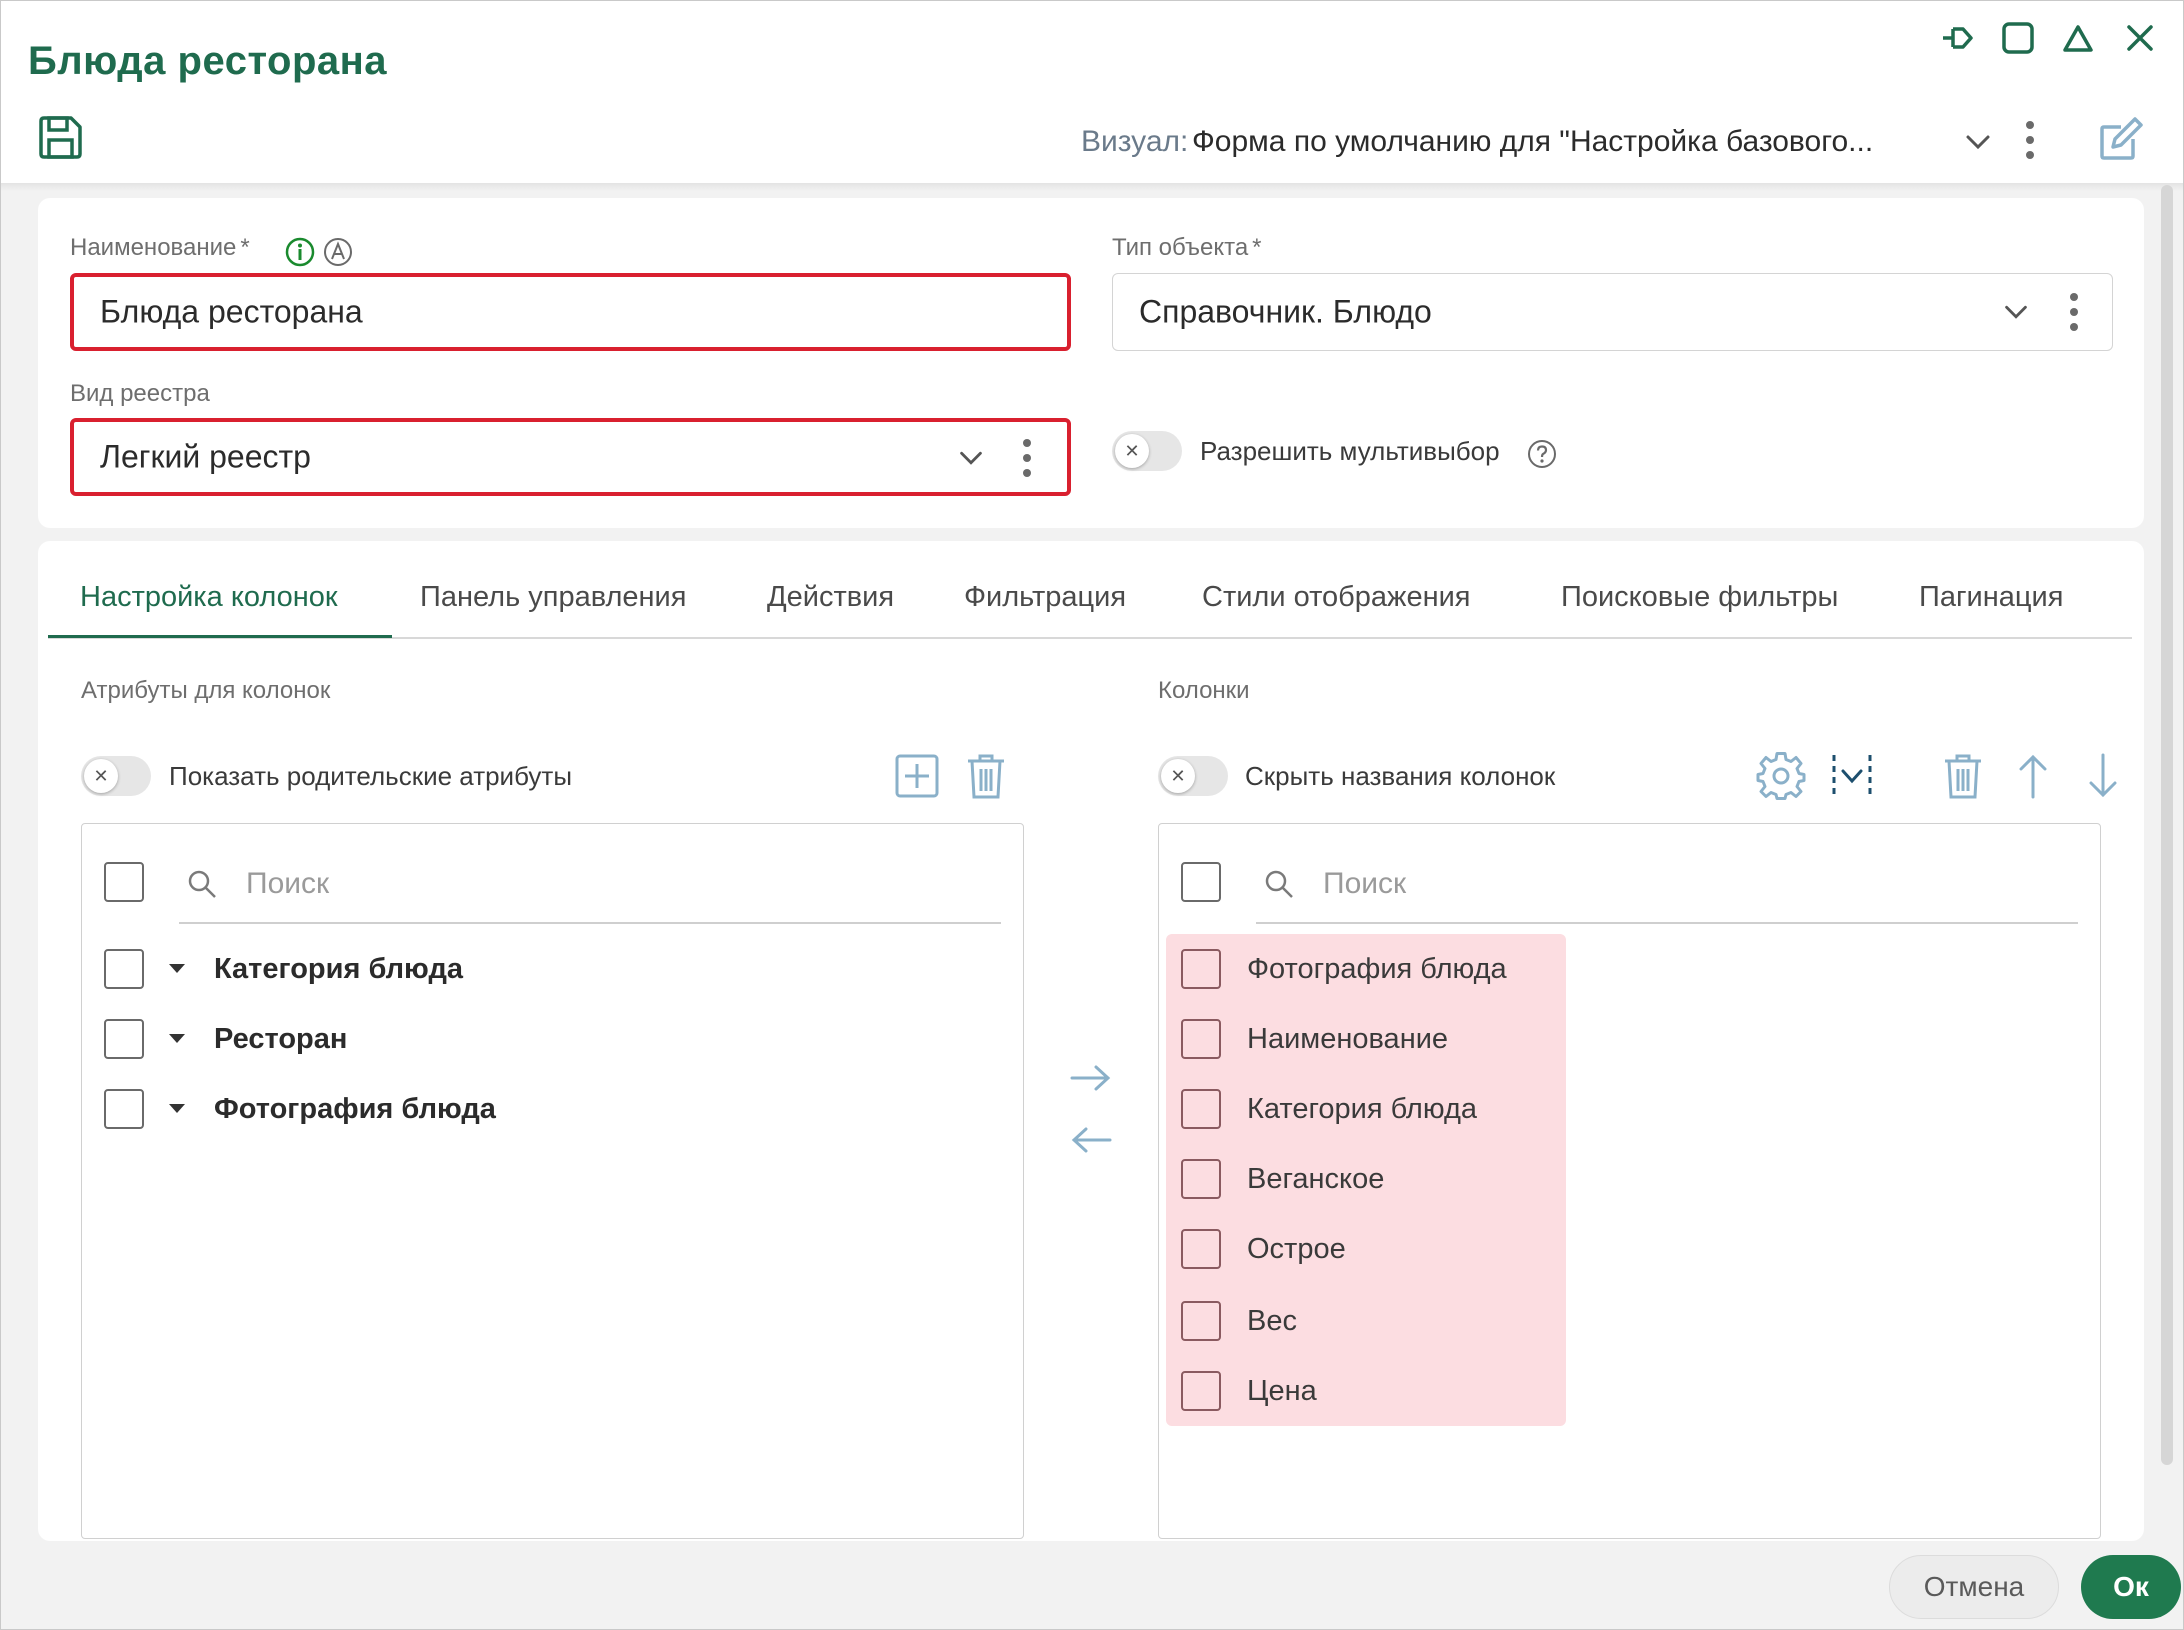 The image size is (2184, 1630). Describe the element at coordinates (1963, 776) in the screenshot. I see `delete-column-icon` at that location.